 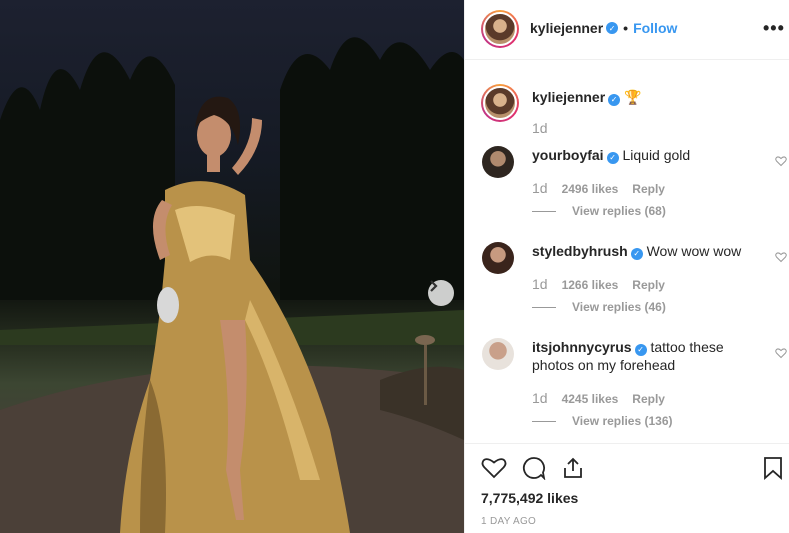 I want to click on comment-icon, so click(x=534, y=468).